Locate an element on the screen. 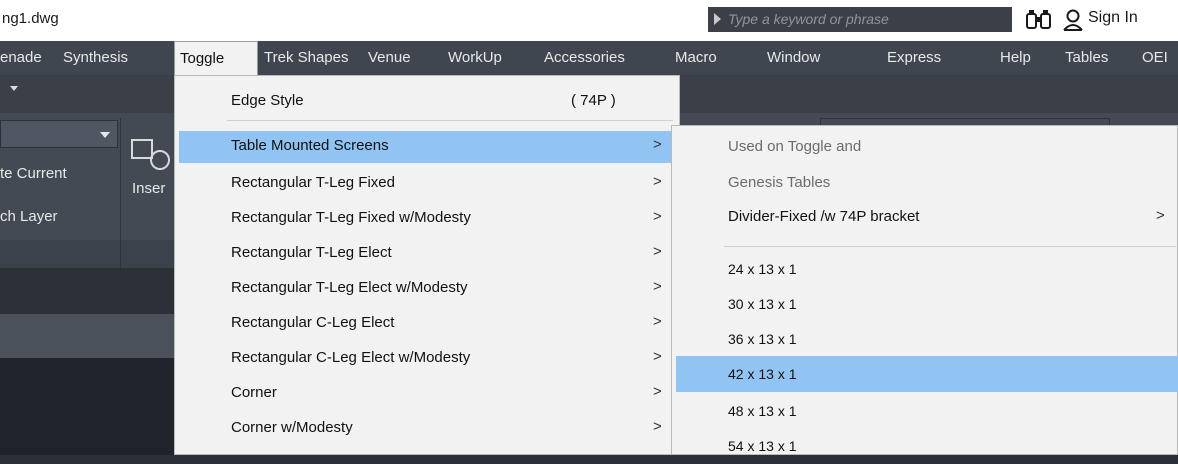  menu-item-label: Corner w/Modesty is located at coordinates (292, 427).